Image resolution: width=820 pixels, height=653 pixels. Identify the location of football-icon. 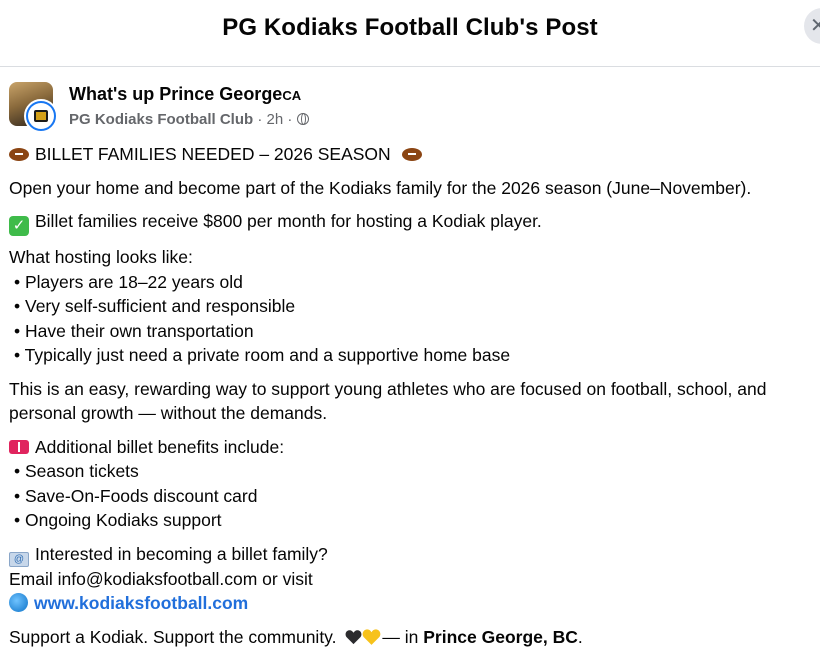
(19, 154).